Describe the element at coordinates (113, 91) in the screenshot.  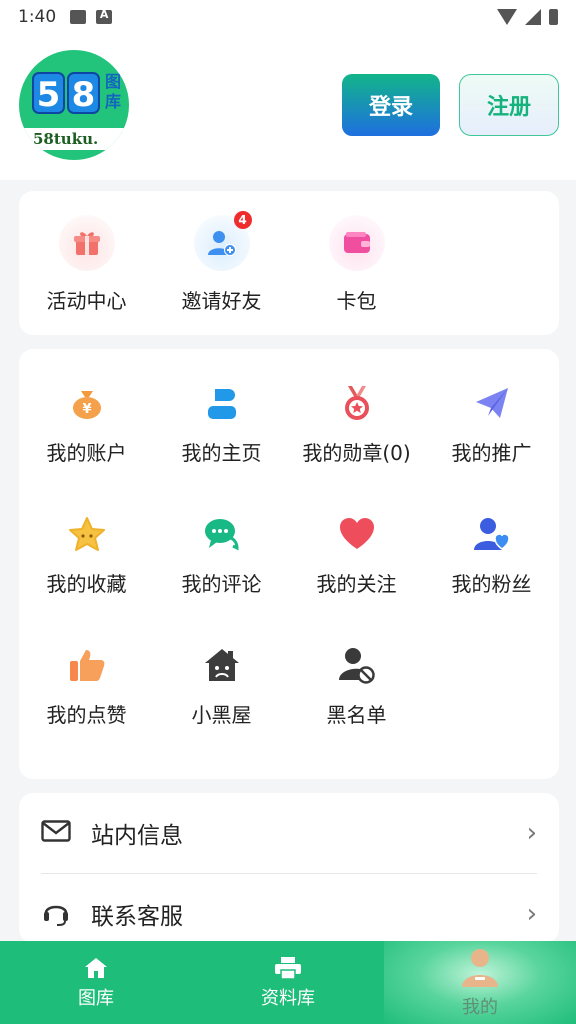
I see `logo-side-text: 图库` at that location.